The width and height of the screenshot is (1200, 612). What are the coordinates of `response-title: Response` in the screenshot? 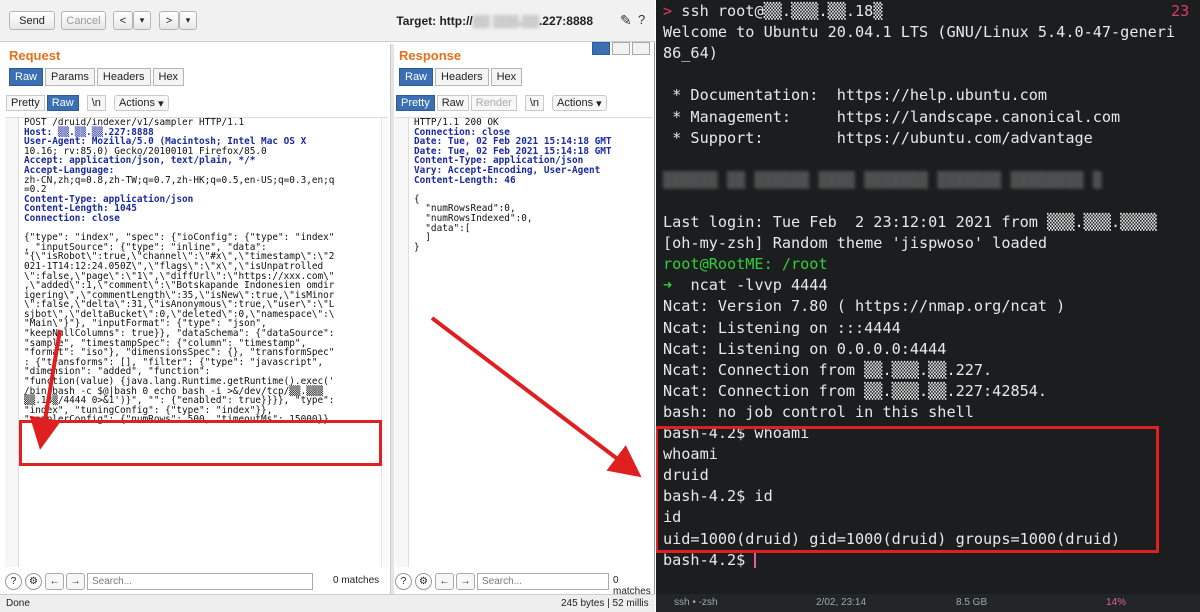 It's located at (430, 55).